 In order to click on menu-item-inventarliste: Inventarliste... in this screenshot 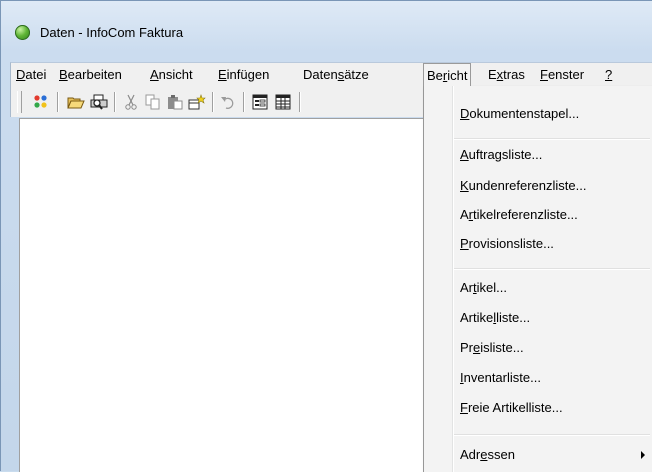, I will do `click(500, 378)`.